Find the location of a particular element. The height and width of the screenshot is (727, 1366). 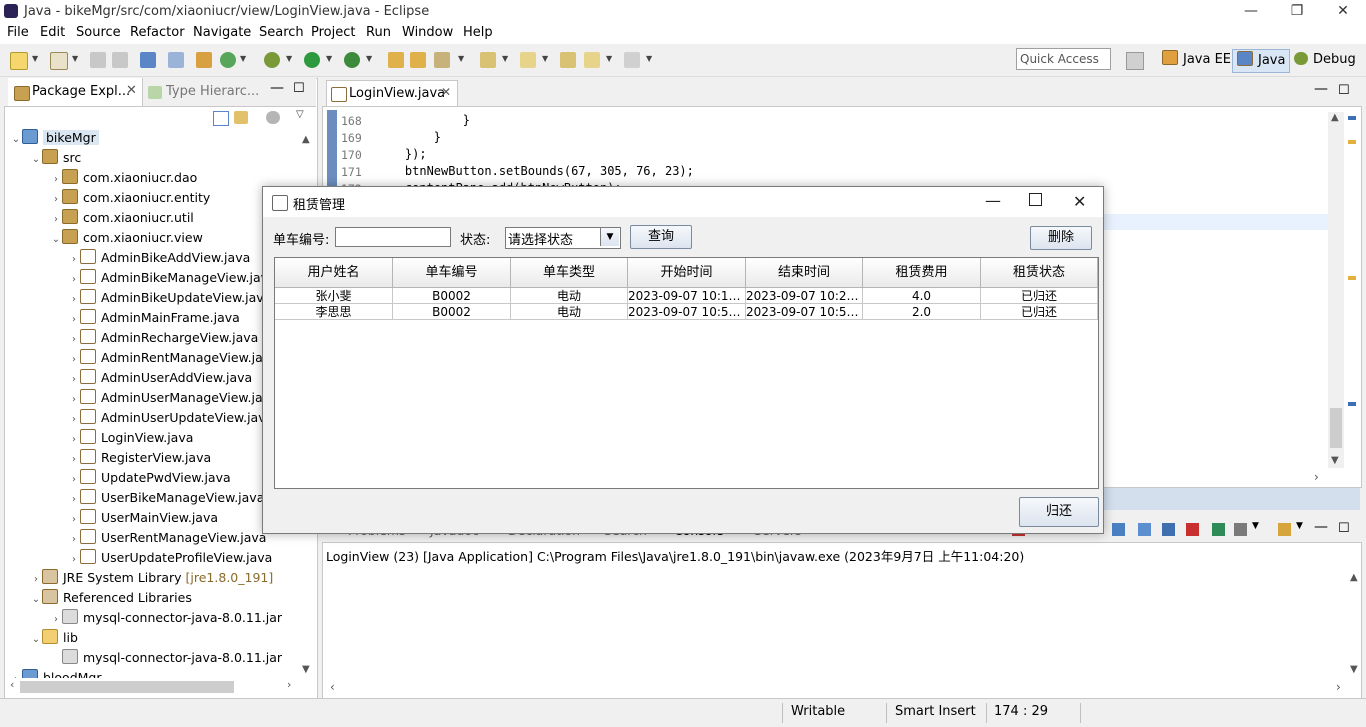

maximize-view-icon: ☐ is located at coordinates (299, 88).